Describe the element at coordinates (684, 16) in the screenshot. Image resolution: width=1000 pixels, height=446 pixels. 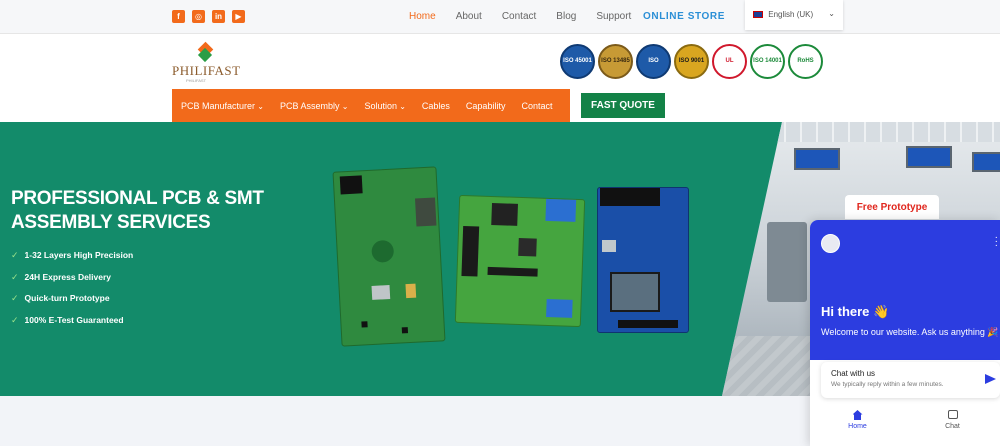
I see `online-store-link: ONLINE STORE` at that location.